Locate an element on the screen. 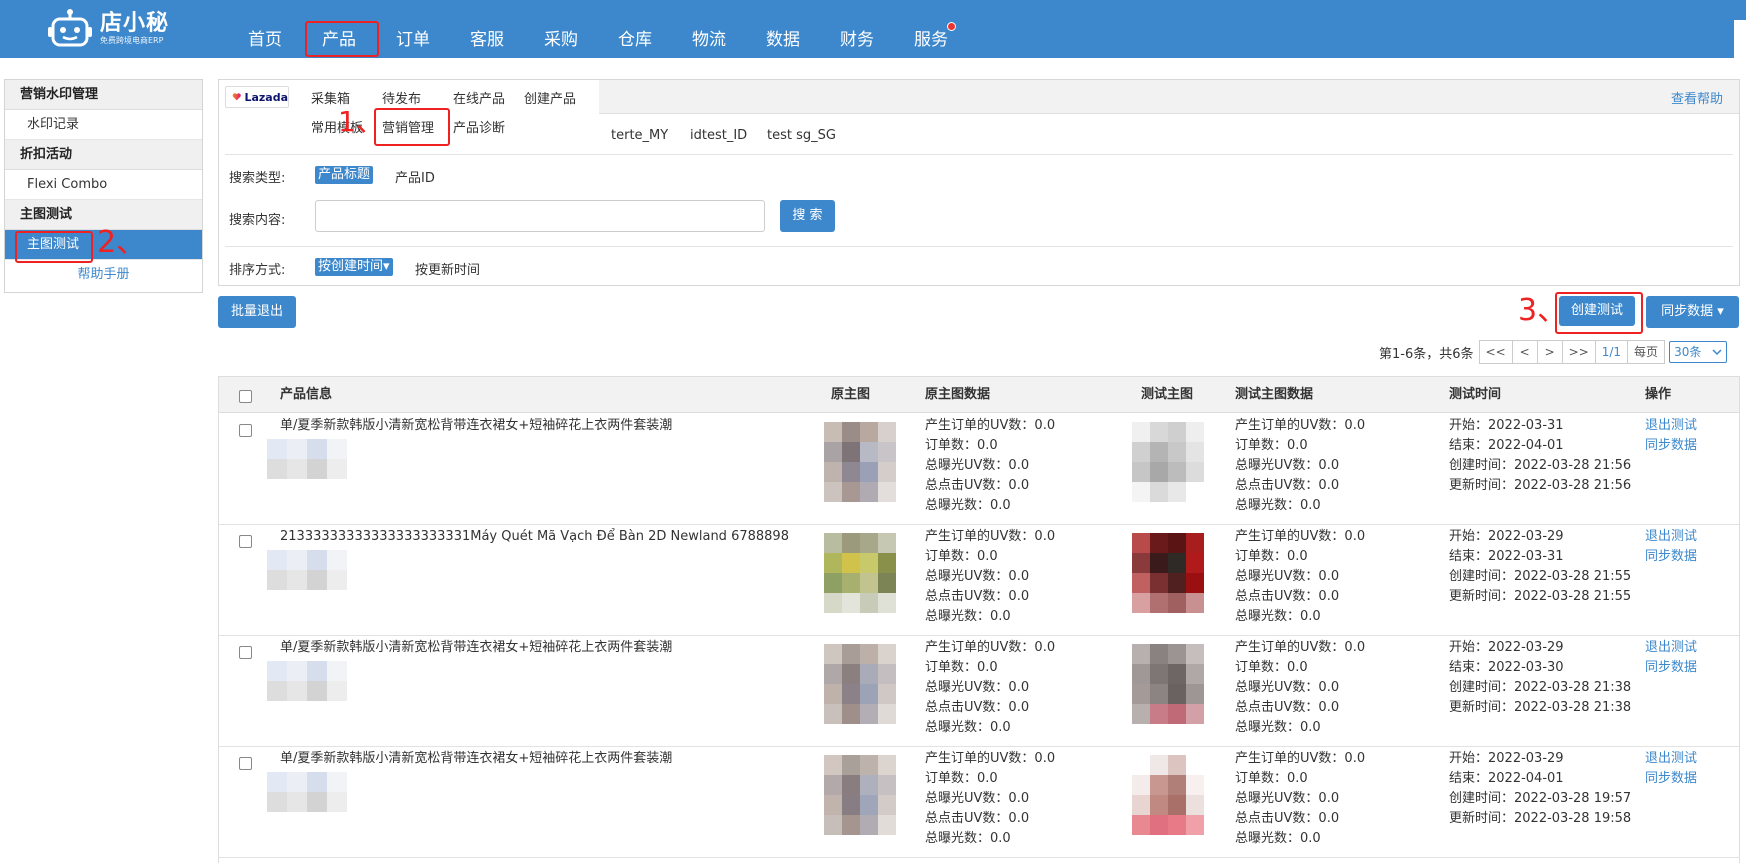 The width and height of the screenshot is (1746, 863). time-value: 2022-03-31 is located at coordinates (1526, 425).